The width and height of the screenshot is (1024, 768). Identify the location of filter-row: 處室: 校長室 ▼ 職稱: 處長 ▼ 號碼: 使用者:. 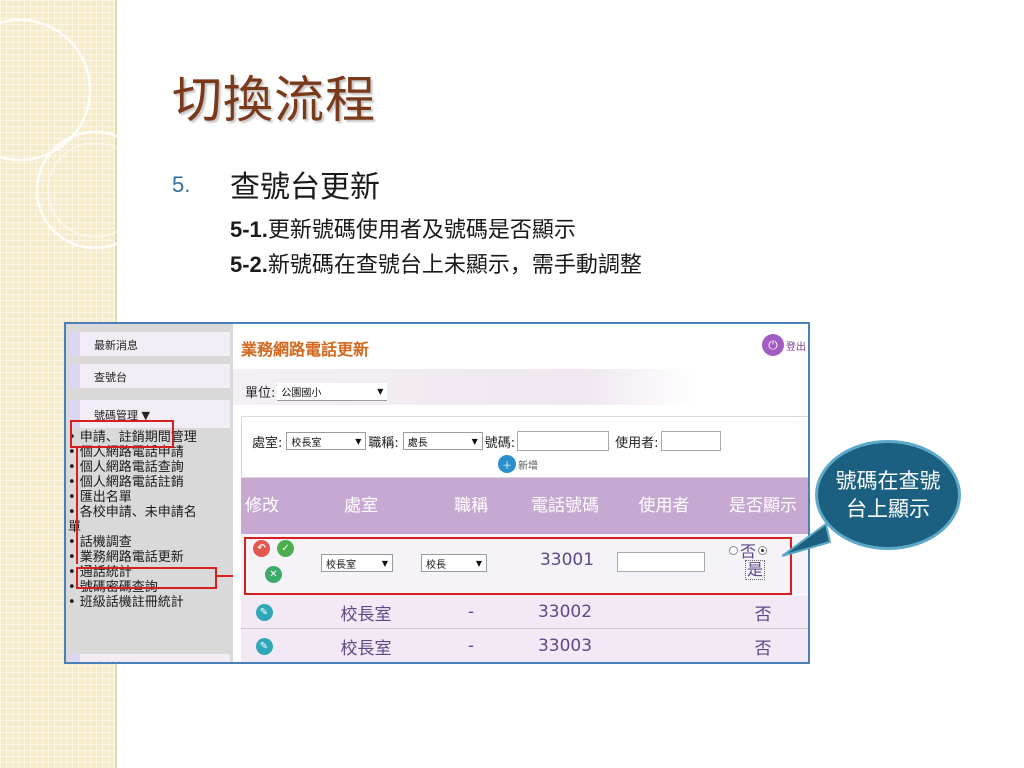
(486, 441).